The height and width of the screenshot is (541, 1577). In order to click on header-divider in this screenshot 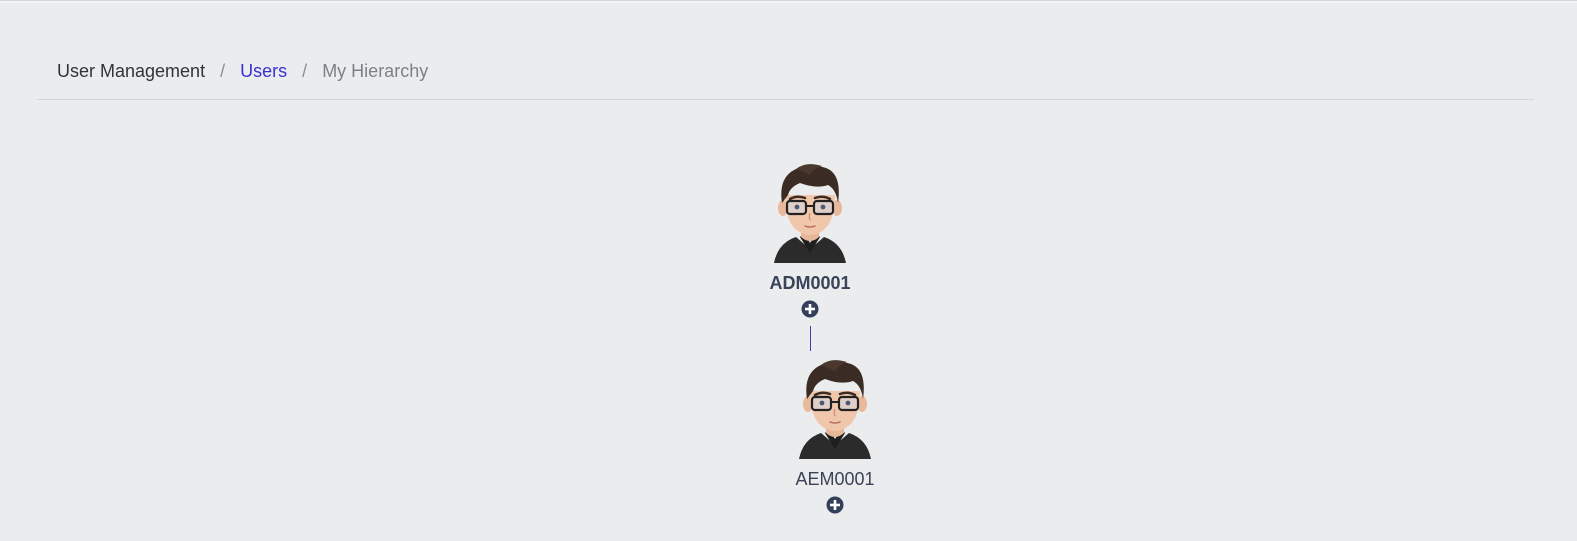, I will do `click(785, 99)`.